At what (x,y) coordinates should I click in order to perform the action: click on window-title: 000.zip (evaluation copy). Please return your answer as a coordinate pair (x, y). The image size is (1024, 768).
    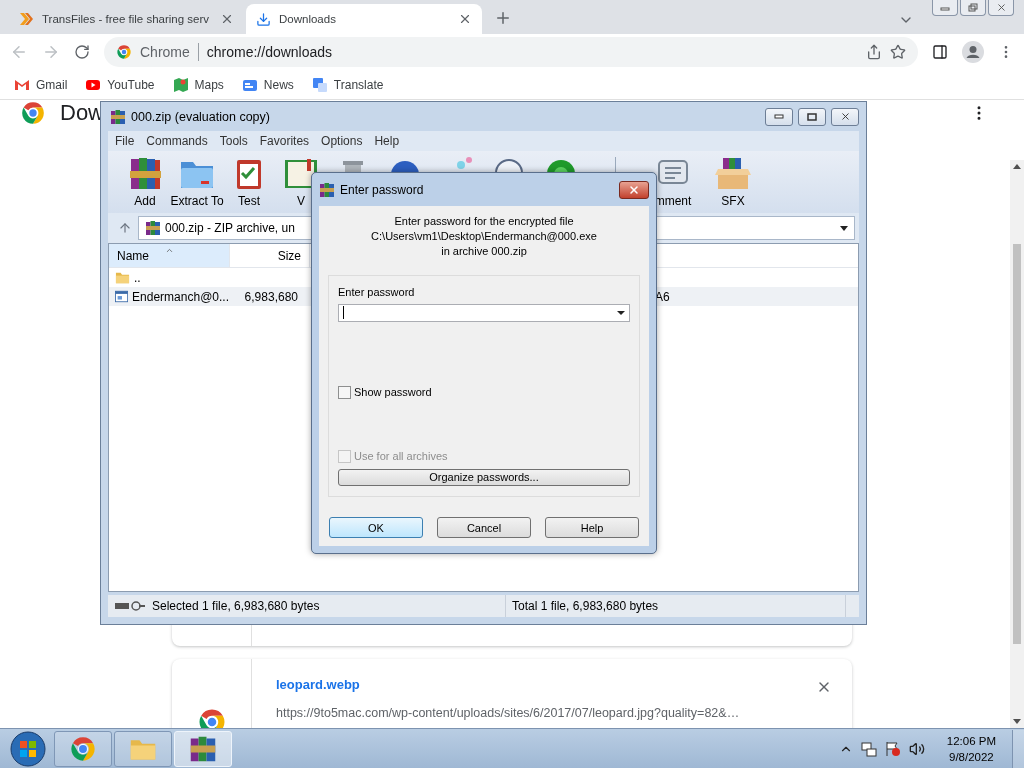
    Looking at the image, I should click on (201, 116).